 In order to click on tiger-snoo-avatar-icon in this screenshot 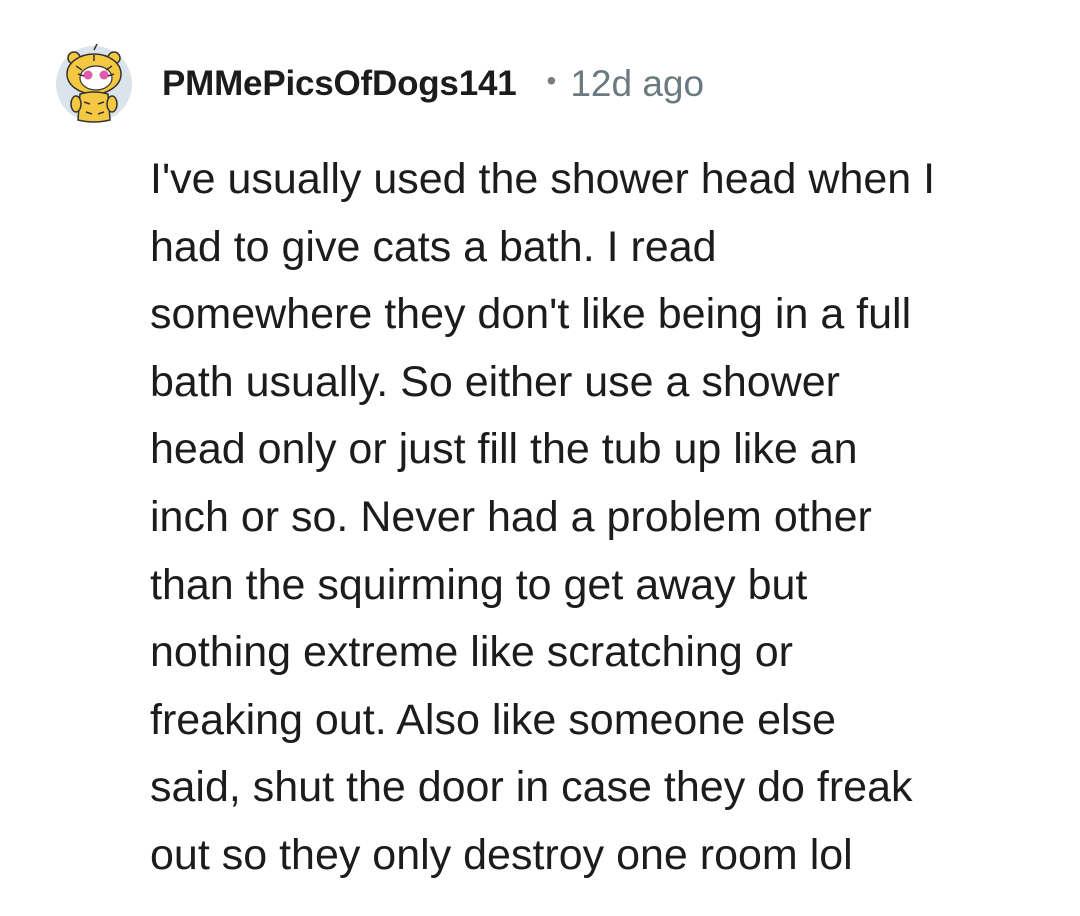, I will do `click(94, 83)`.